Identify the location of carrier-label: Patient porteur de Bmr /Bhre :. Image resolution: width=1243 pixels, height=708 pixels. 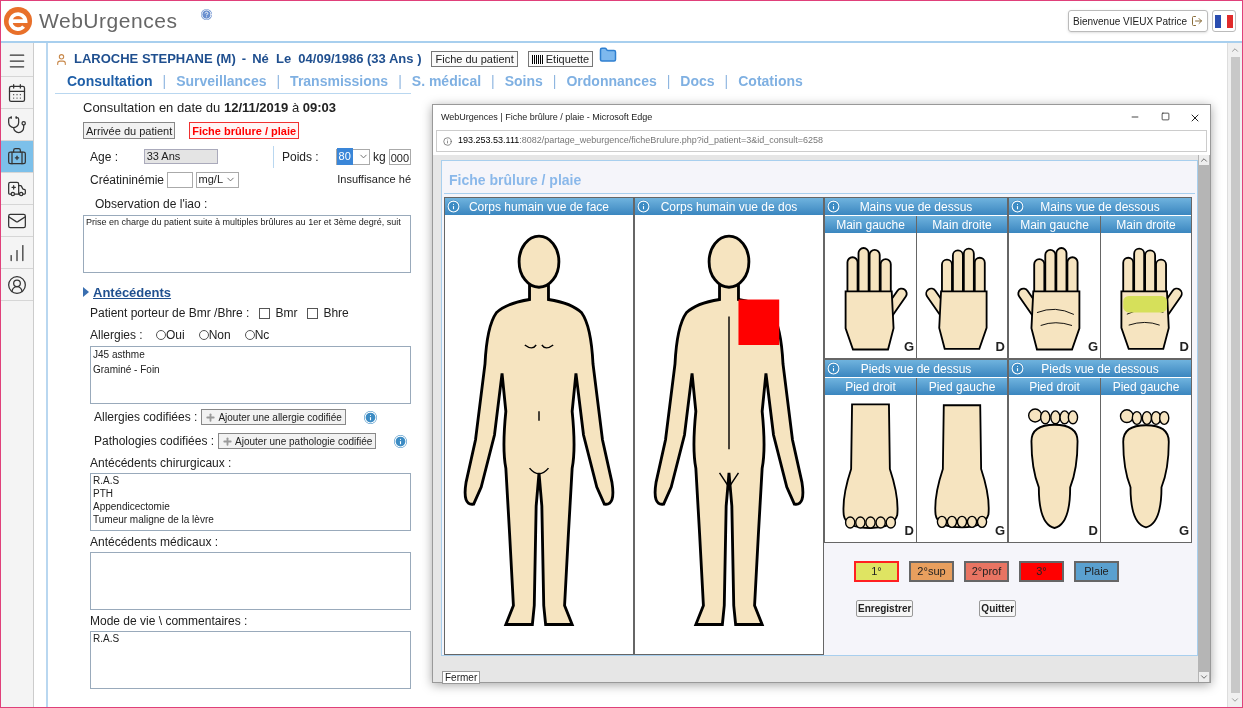
(170, 313).